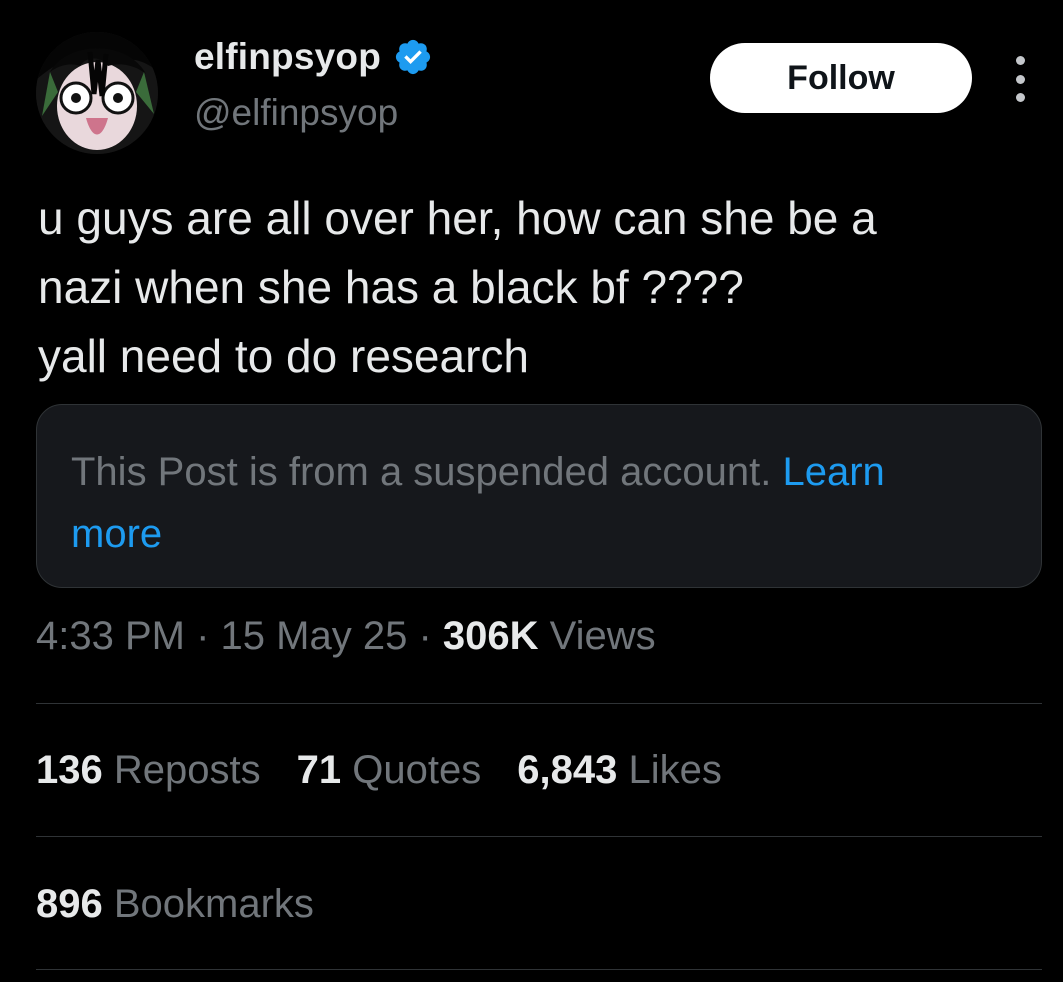  I want to click on likes-count: 6,843, so click(567, 770).